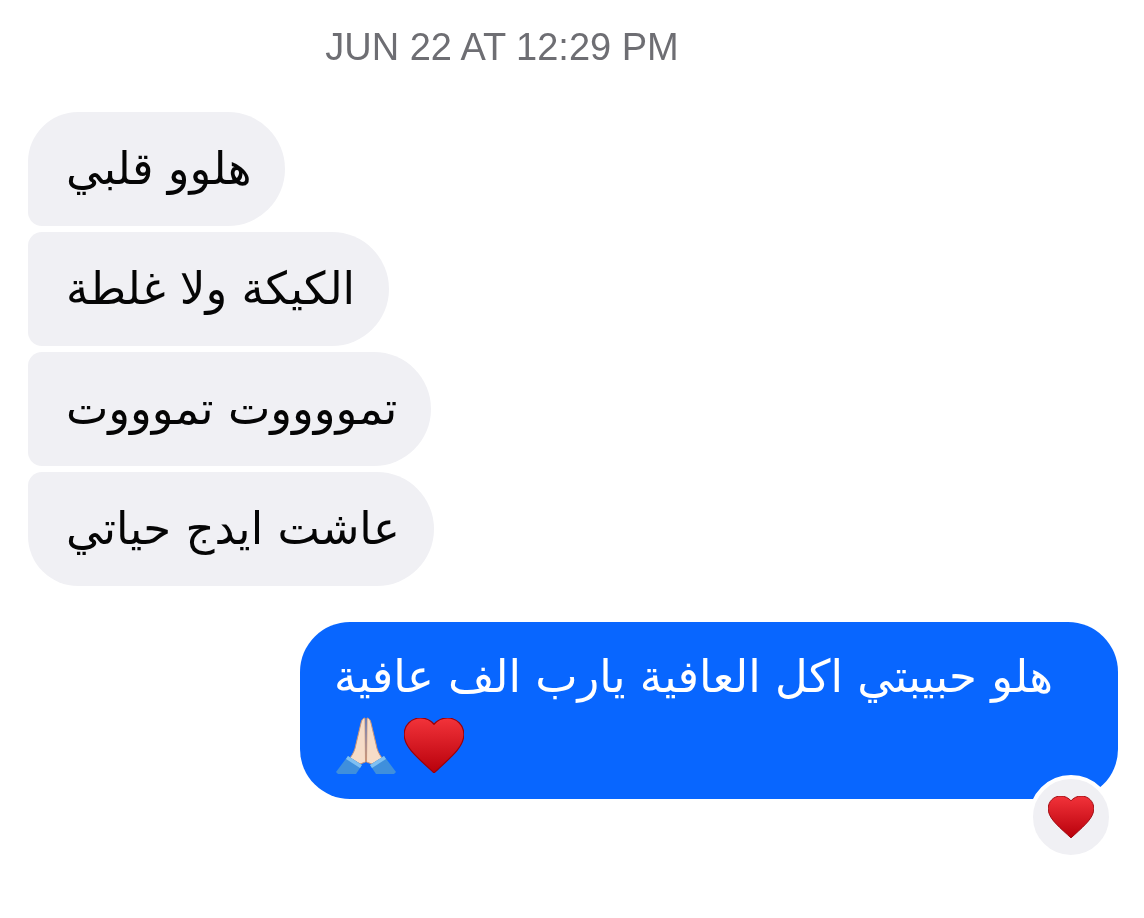  I want to click on message-text: هلوو قلبي, so click(159, 169).